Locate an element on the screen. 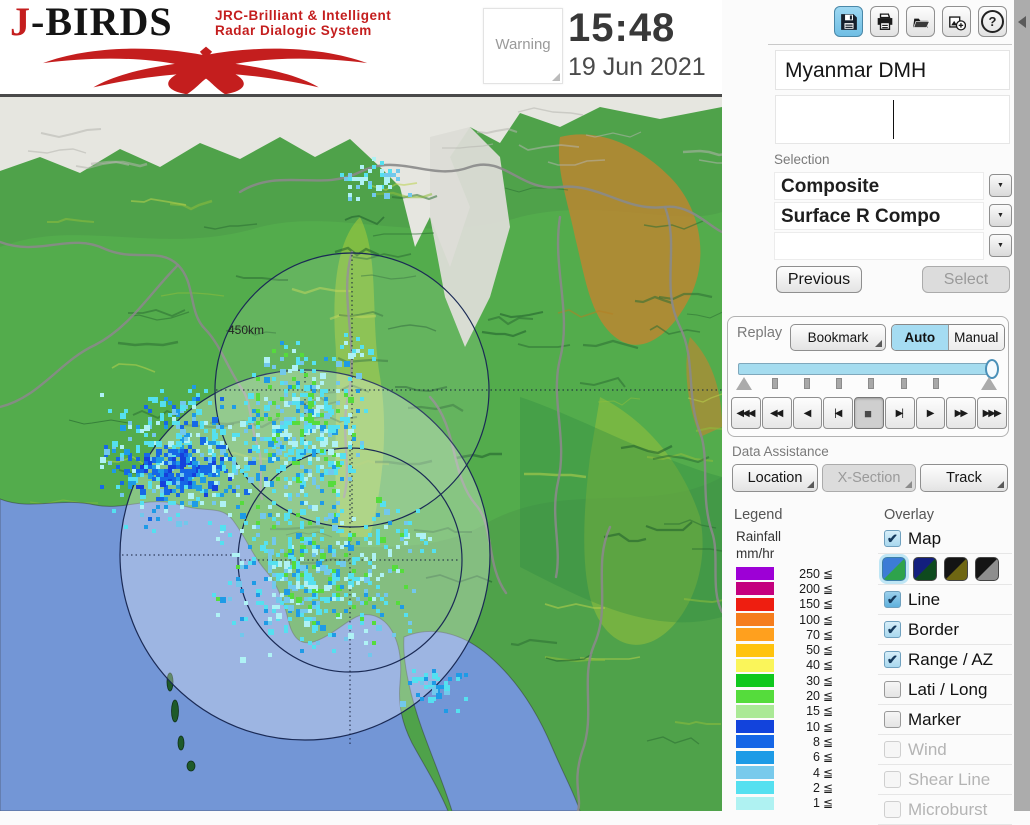 Image resolution: width=1030 pixels, height=825 pixels. resize-grip-icon is located at coordinates (556, 77).